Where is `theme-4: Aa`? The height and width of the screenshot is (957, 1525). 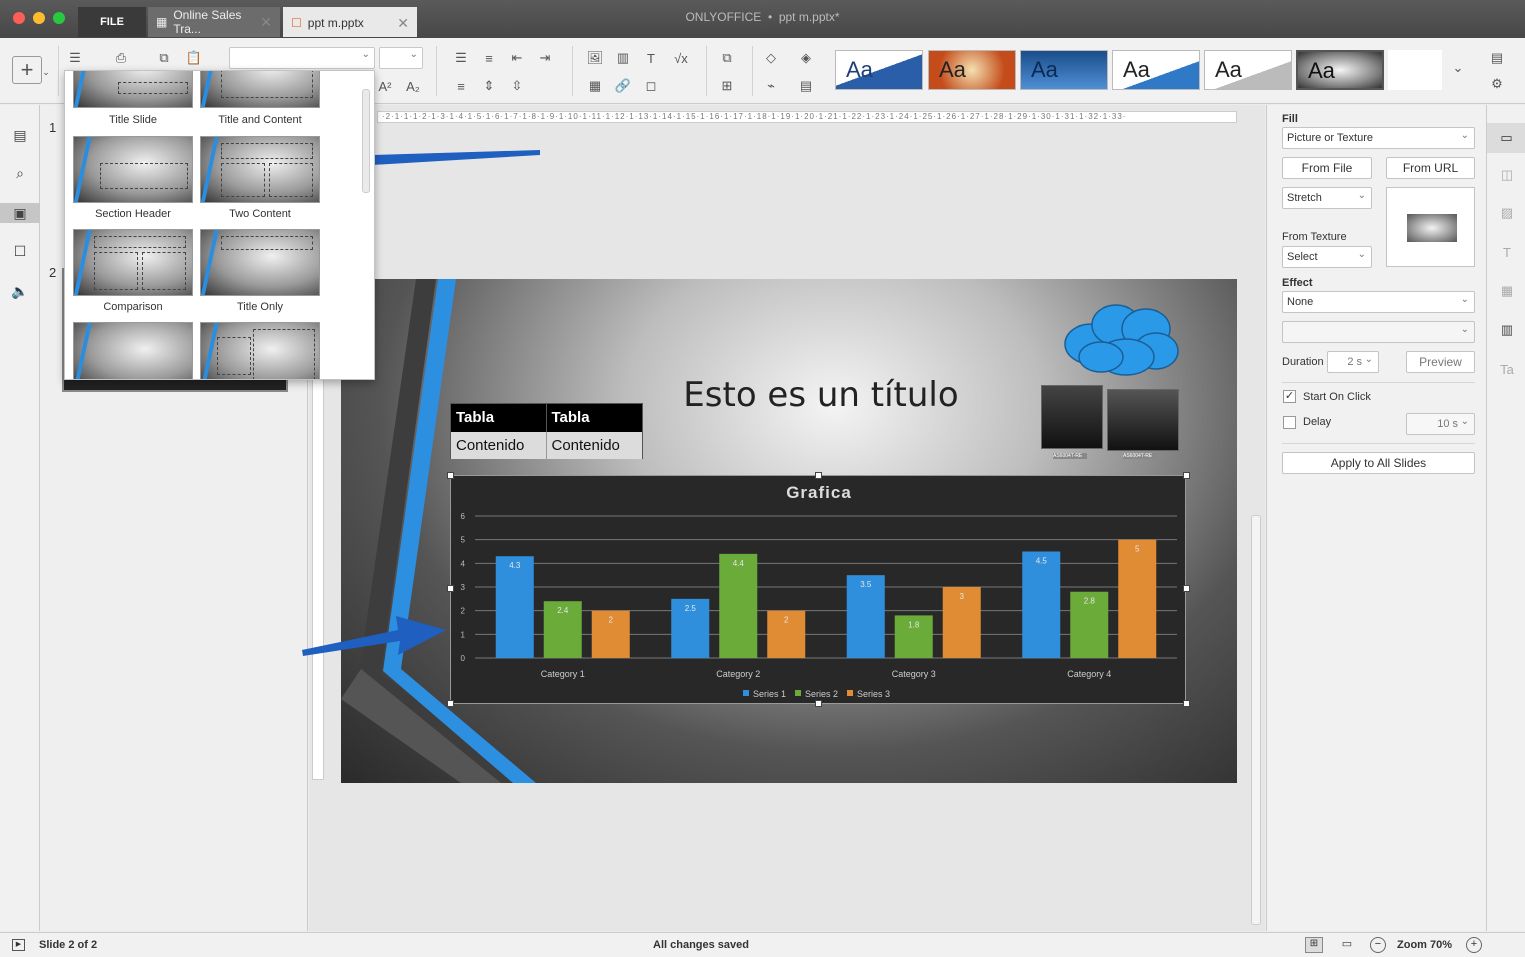 theme-4: Aa is located at coordinates (1156, 70).